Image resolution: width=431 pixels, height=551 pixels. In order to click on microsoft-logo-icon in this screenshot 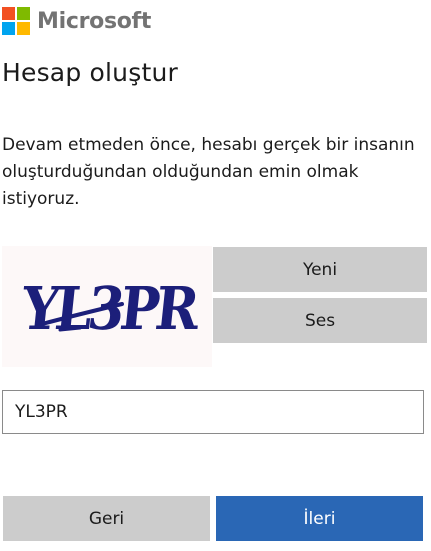, I will do `click(16, 21)`.